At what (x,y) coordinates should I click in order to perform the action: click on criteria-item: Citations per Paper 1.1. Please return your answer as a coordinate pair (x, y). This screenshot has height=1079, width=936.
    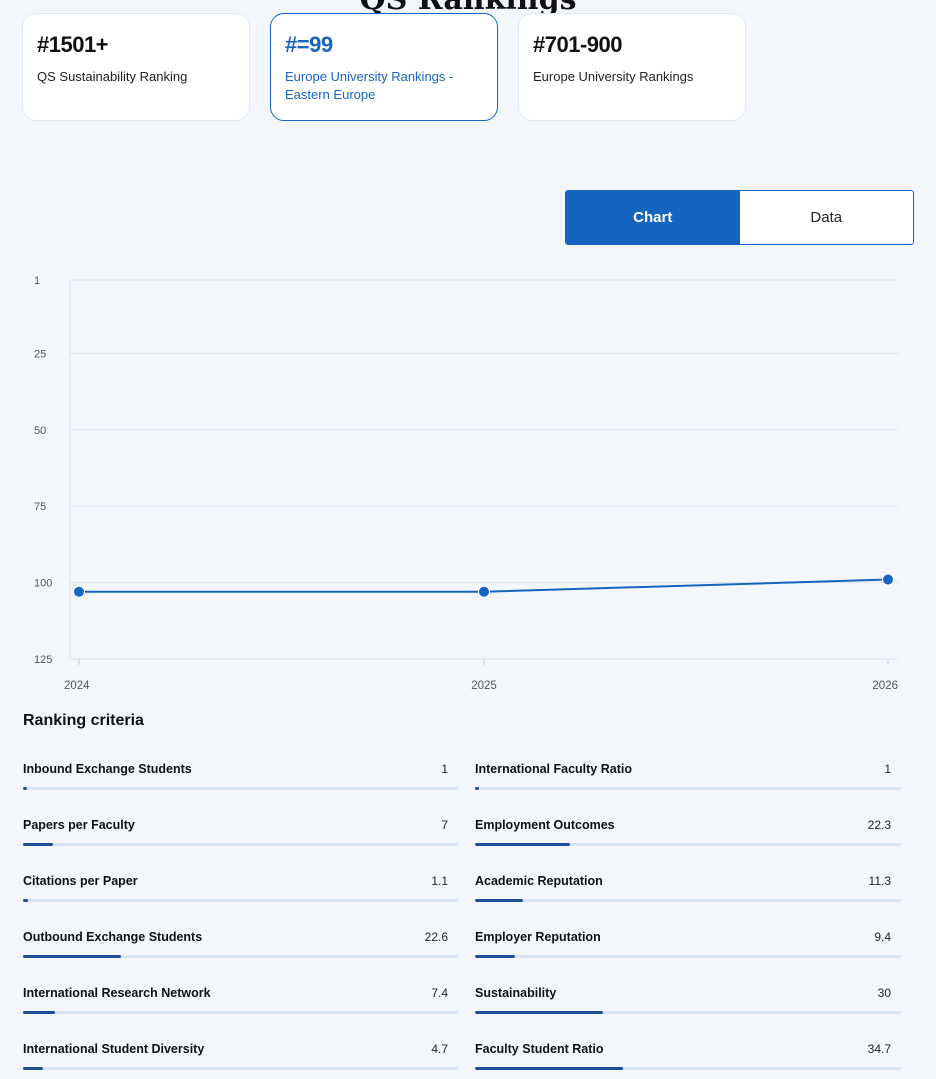
    Looking at the image, I should click on (240, 902).